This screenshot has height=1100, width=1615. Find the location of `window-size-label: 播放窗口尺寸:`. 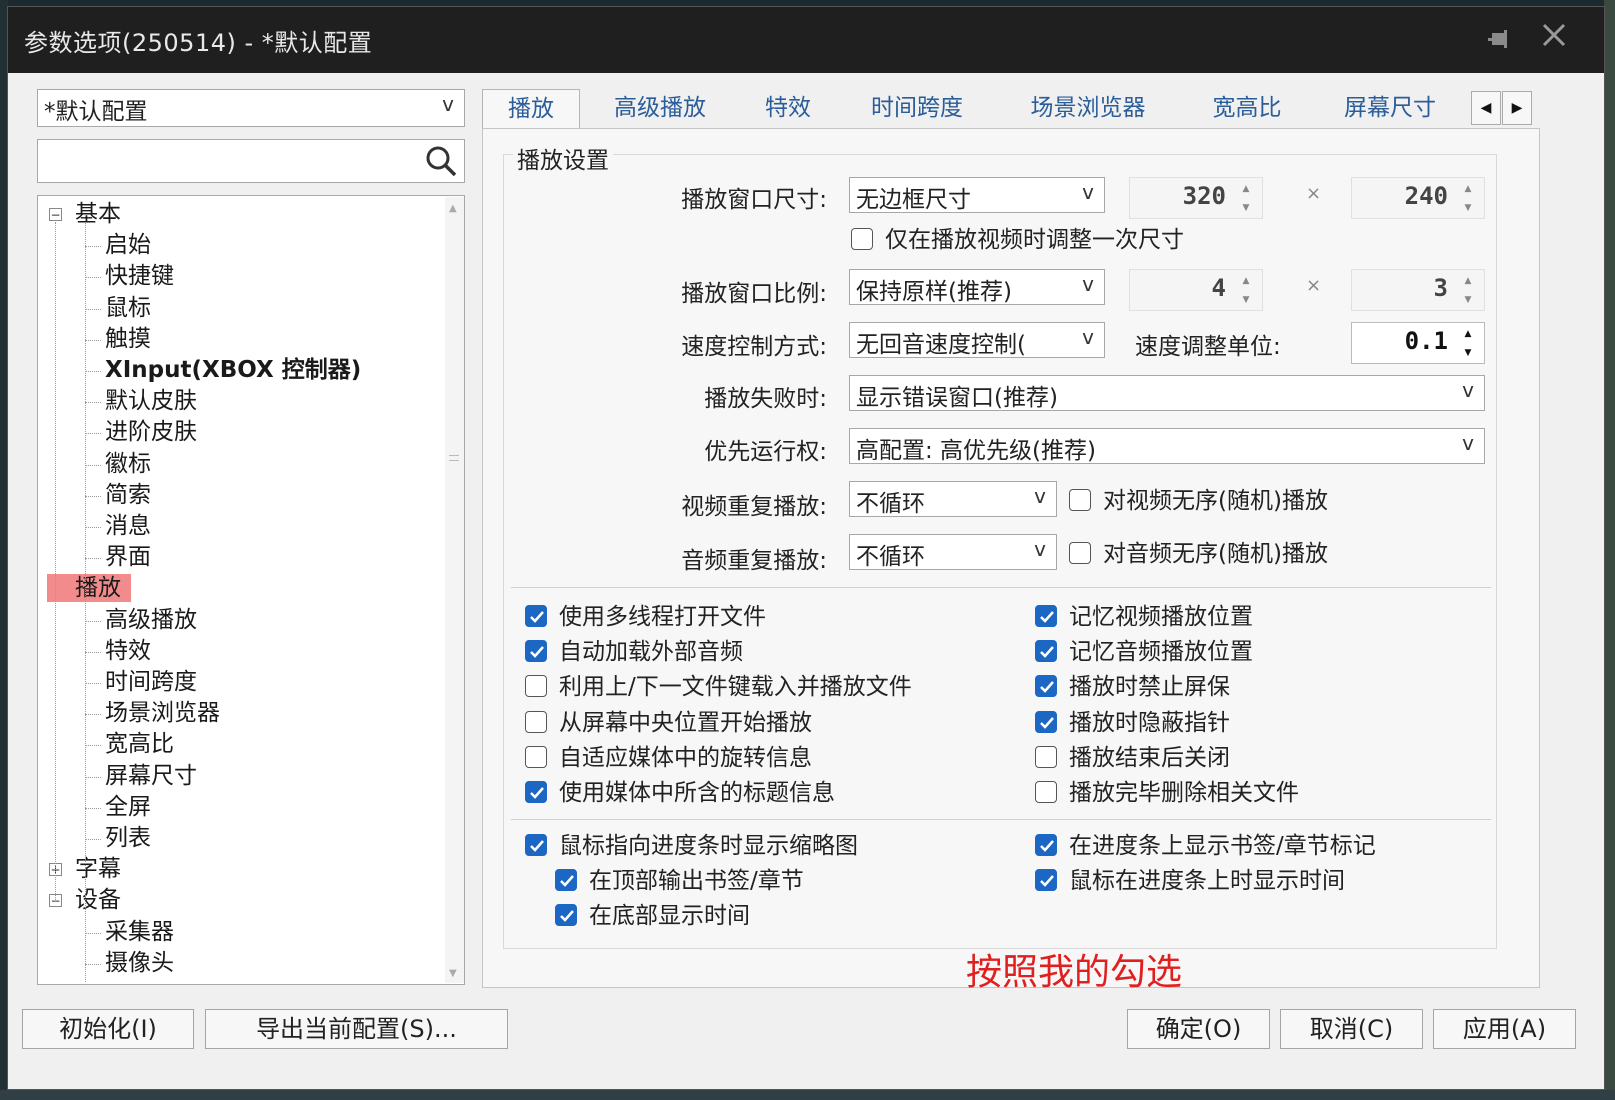

window-size-label: 播放窗口尺寸: is located at coordinates (754, 200).